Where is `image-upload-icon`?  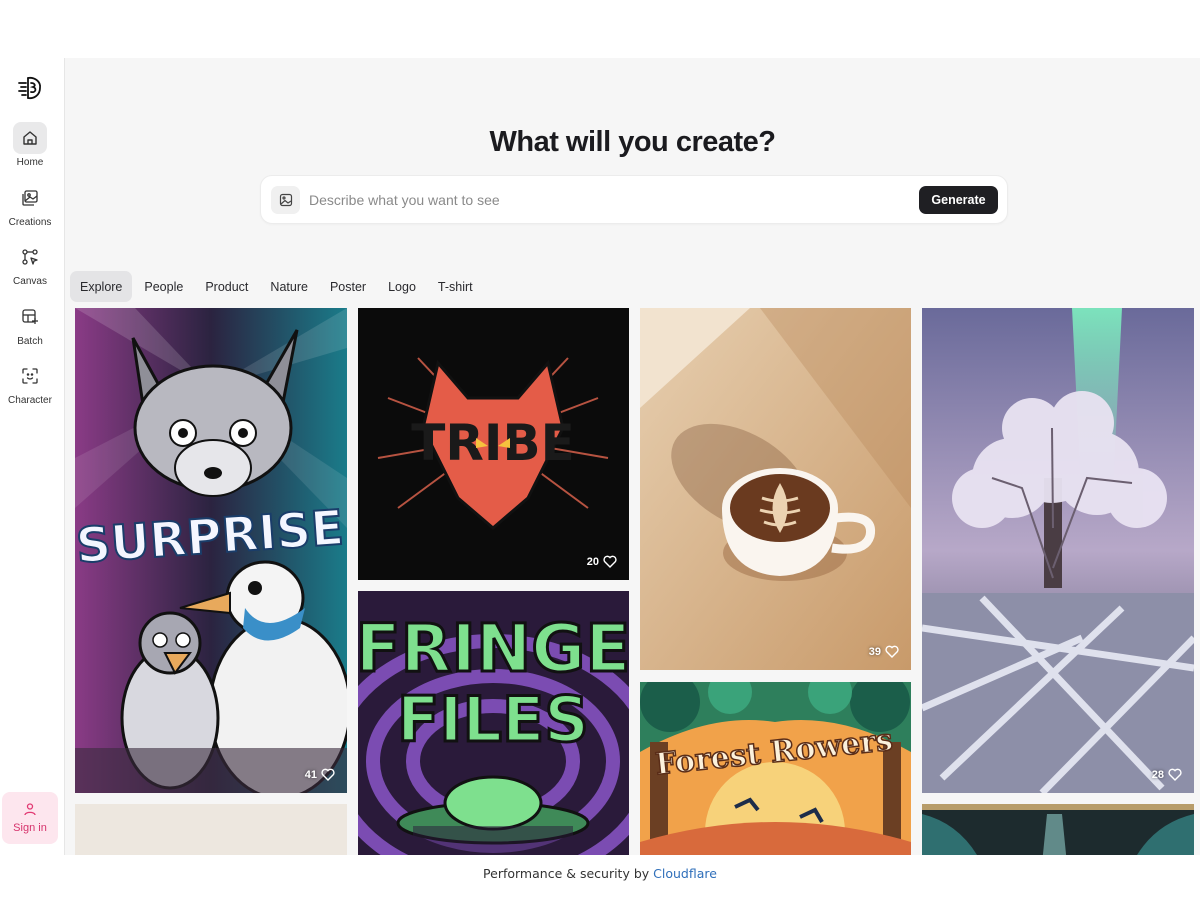
image-upload-icon is located at coordinates (285, 200).